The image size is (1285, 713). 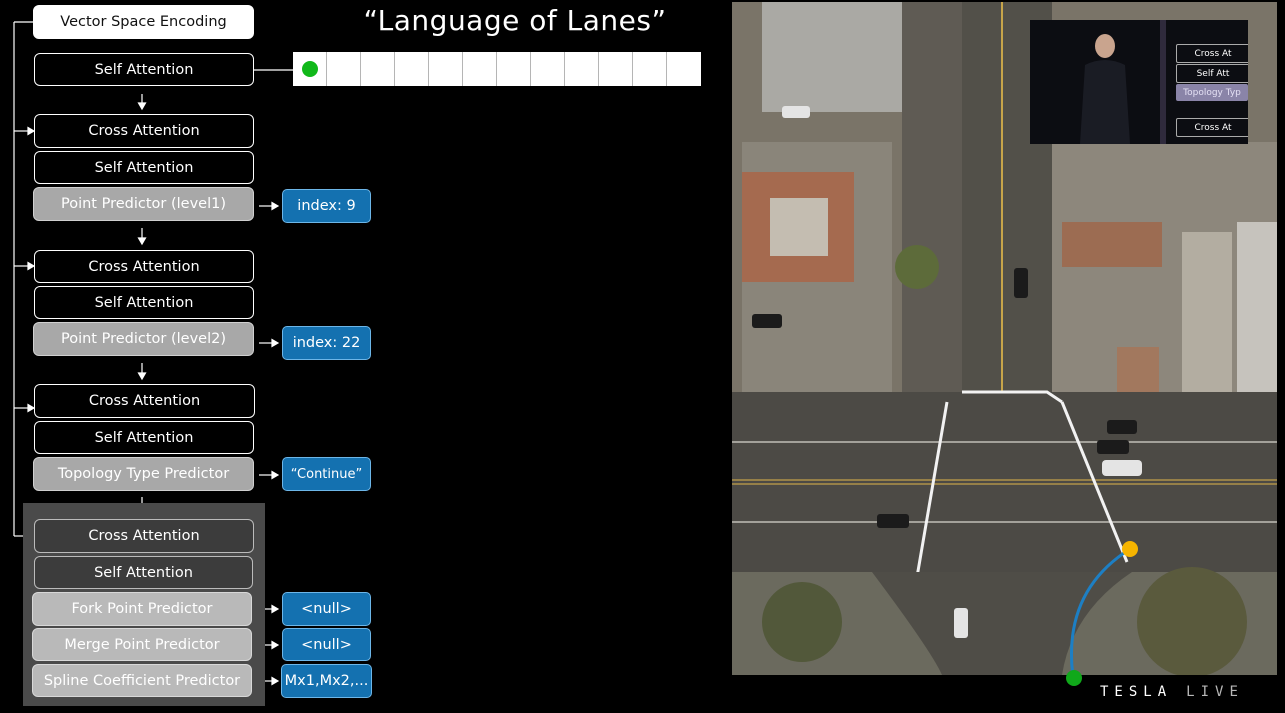 I want to click on merge-point-predictor: Merge Point Predictor, so click(x=142, y=644).